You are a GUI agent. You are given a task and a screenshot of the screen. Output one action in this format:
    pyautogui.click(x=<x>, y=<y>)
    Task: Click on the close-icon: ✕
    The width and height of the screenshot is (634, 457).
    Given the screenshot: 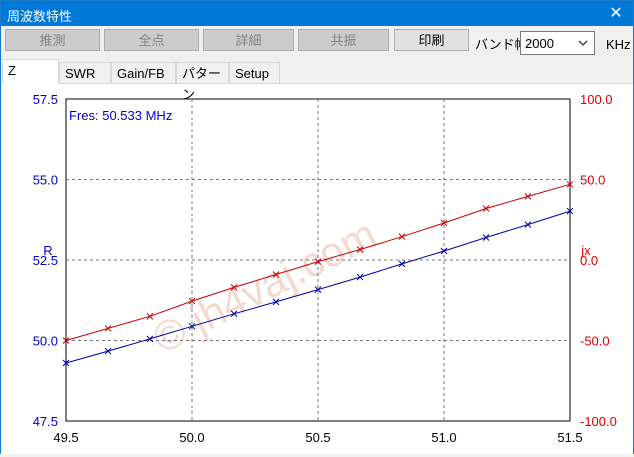 What is the action you would take?
    pyautogui.click(x=616, y=13)
    